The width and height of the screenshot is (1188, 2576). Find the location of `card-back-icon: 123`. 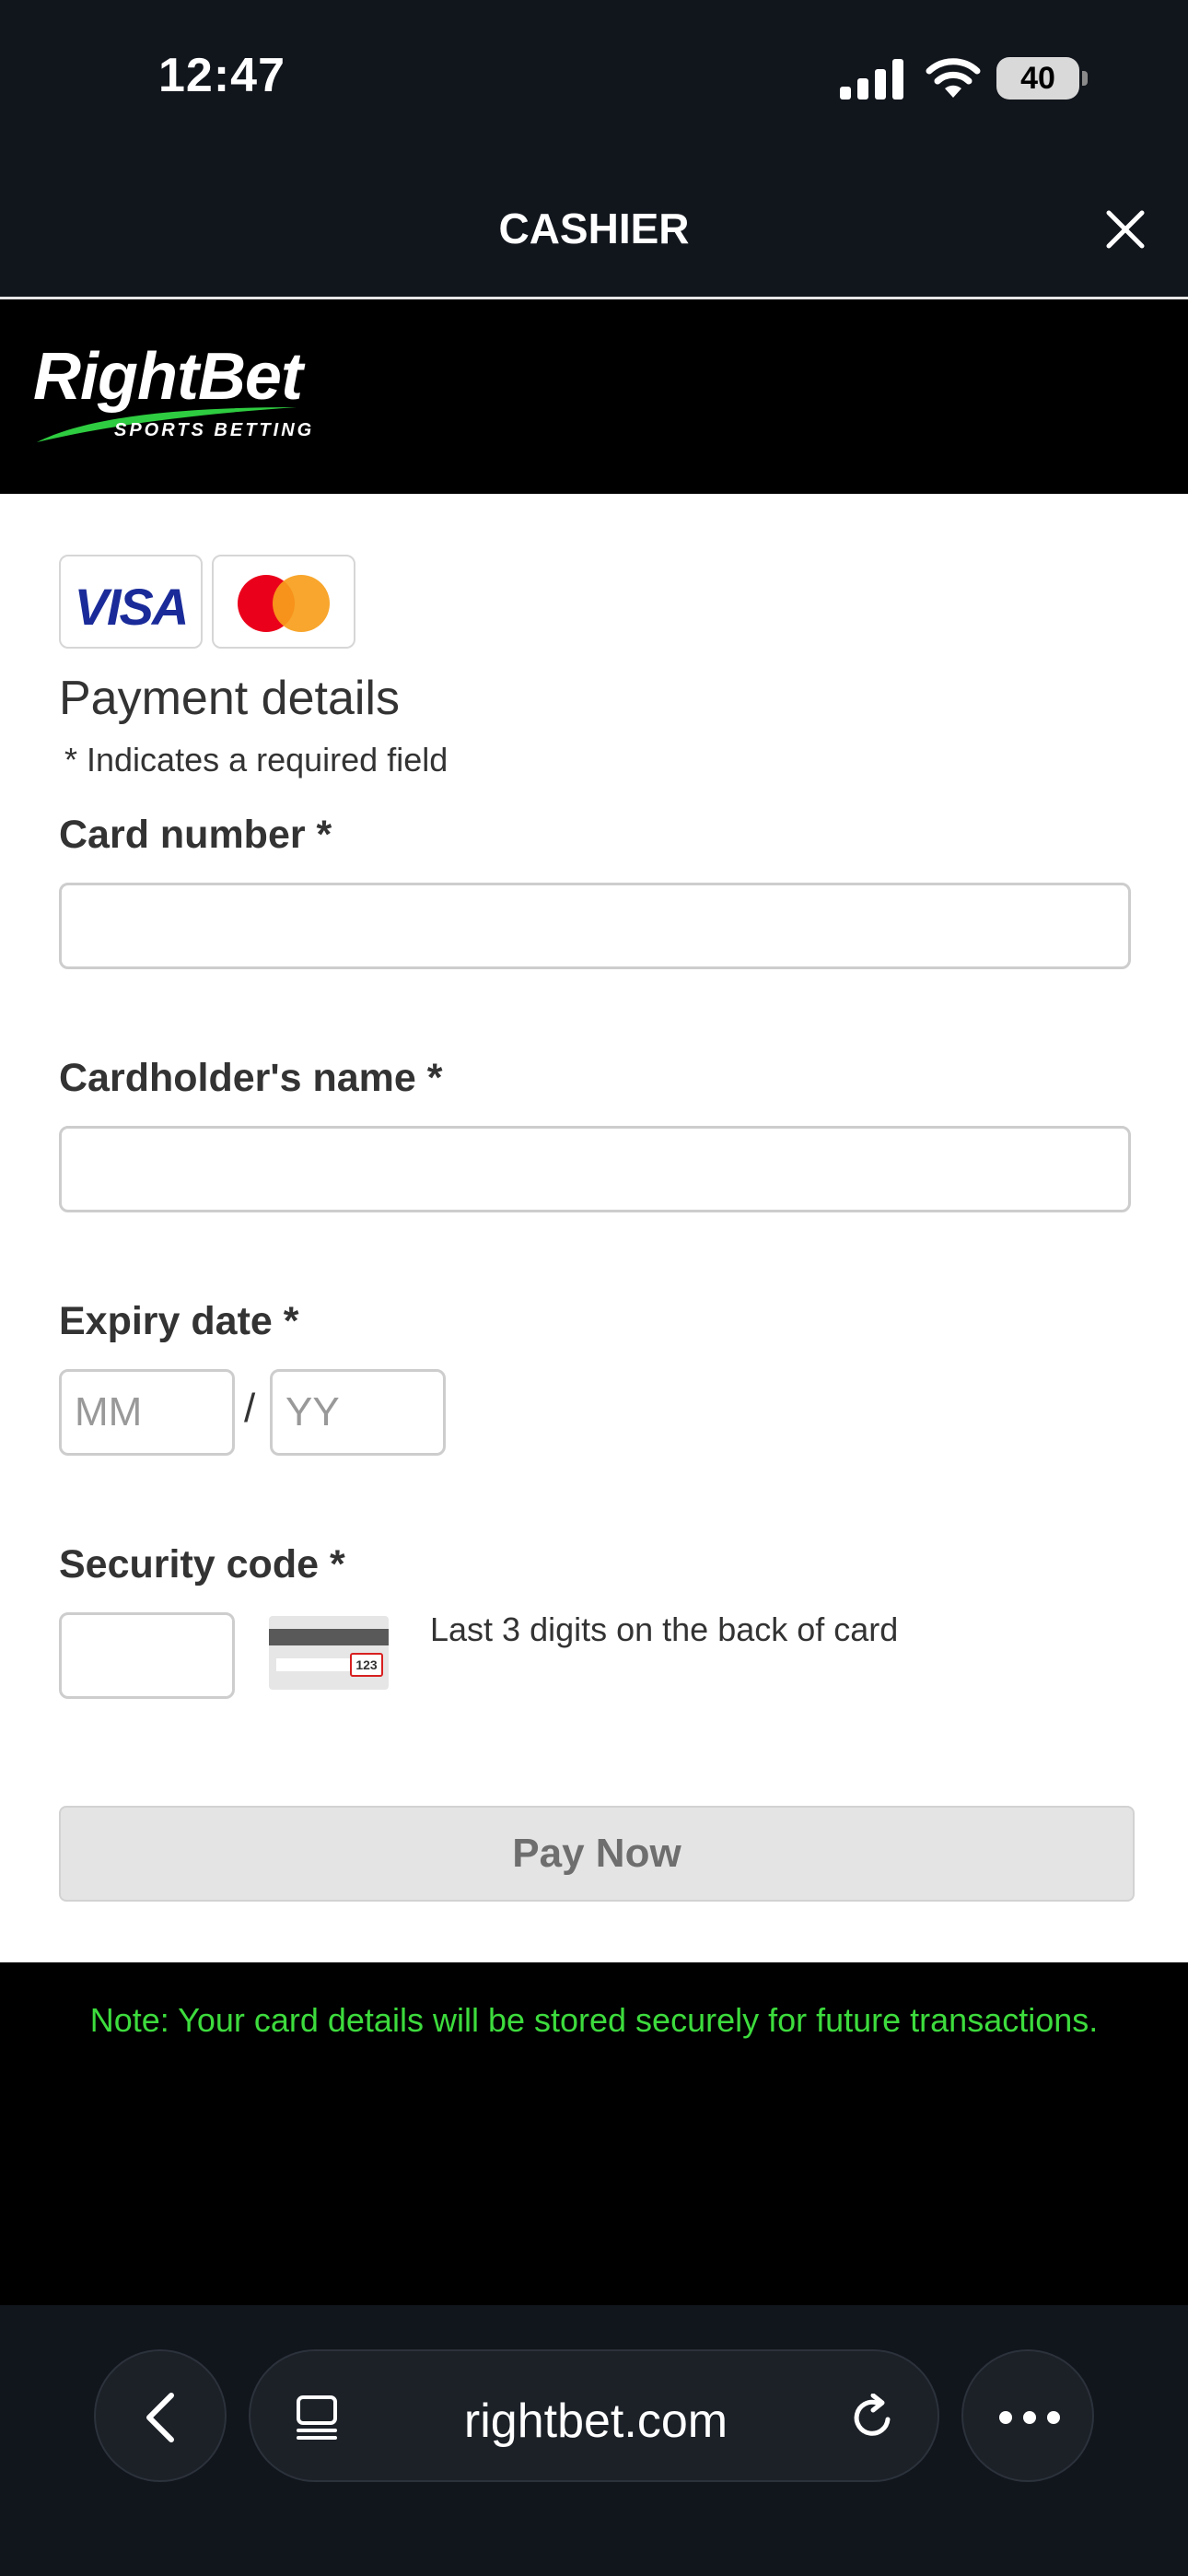

card-back-icon: 123 is located at coordinates (329, 1653).